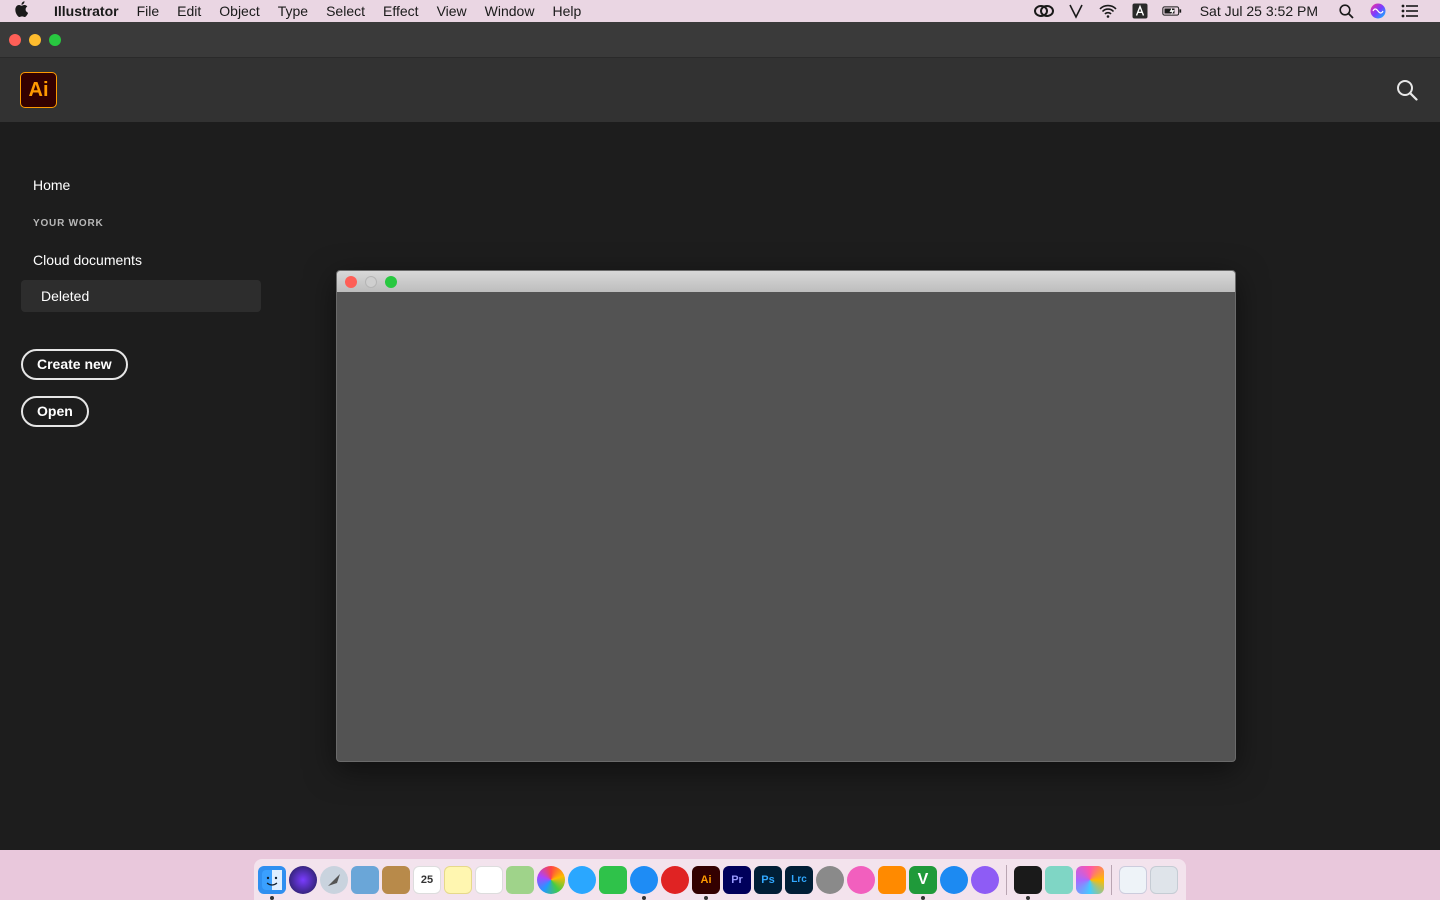 The image size is (1440, 900). Describe the element at coordinates (720, 40) in the screenshot. I see `window-titlebar` at that location.